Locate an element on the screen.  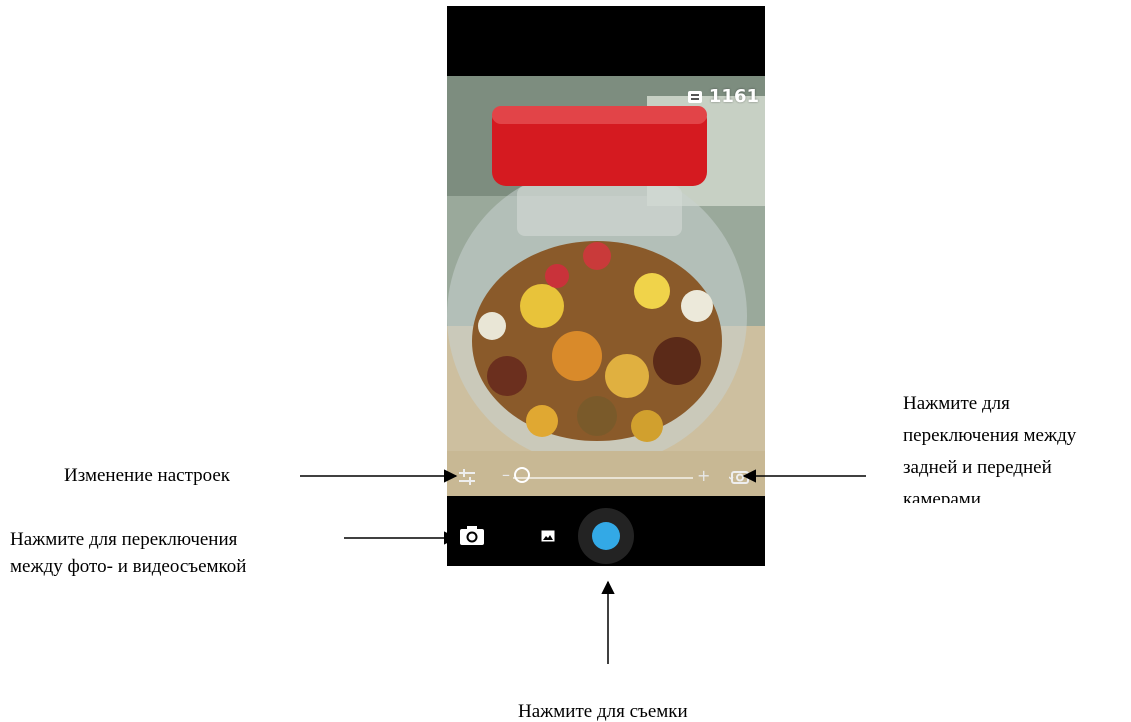
zoom-controls: – + is located at coordinates (606, 477).